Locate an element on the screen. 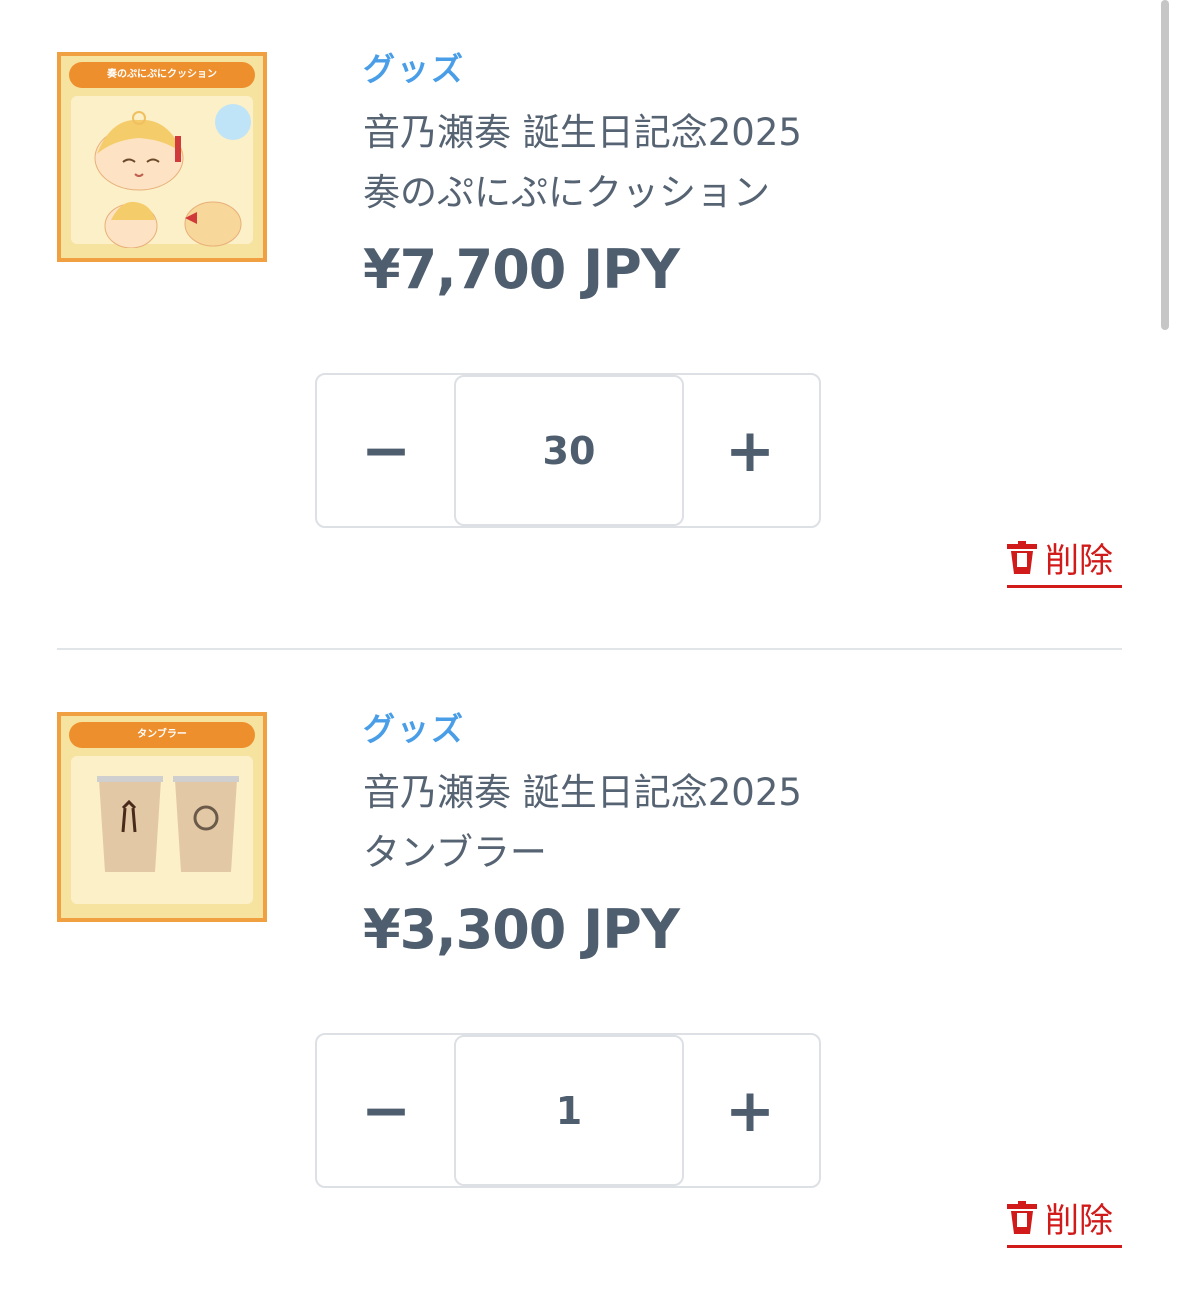  product-name-line2: 奏のぷにぷにクッション is located at coordinates (566, 189).